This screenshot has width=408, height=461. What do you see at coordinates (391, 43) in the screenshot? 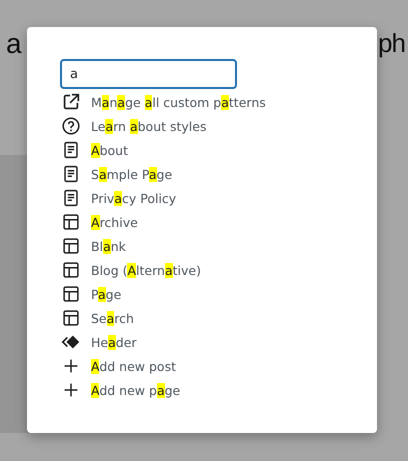
I see `heading-text: ph` at bounding box center [391, 43].